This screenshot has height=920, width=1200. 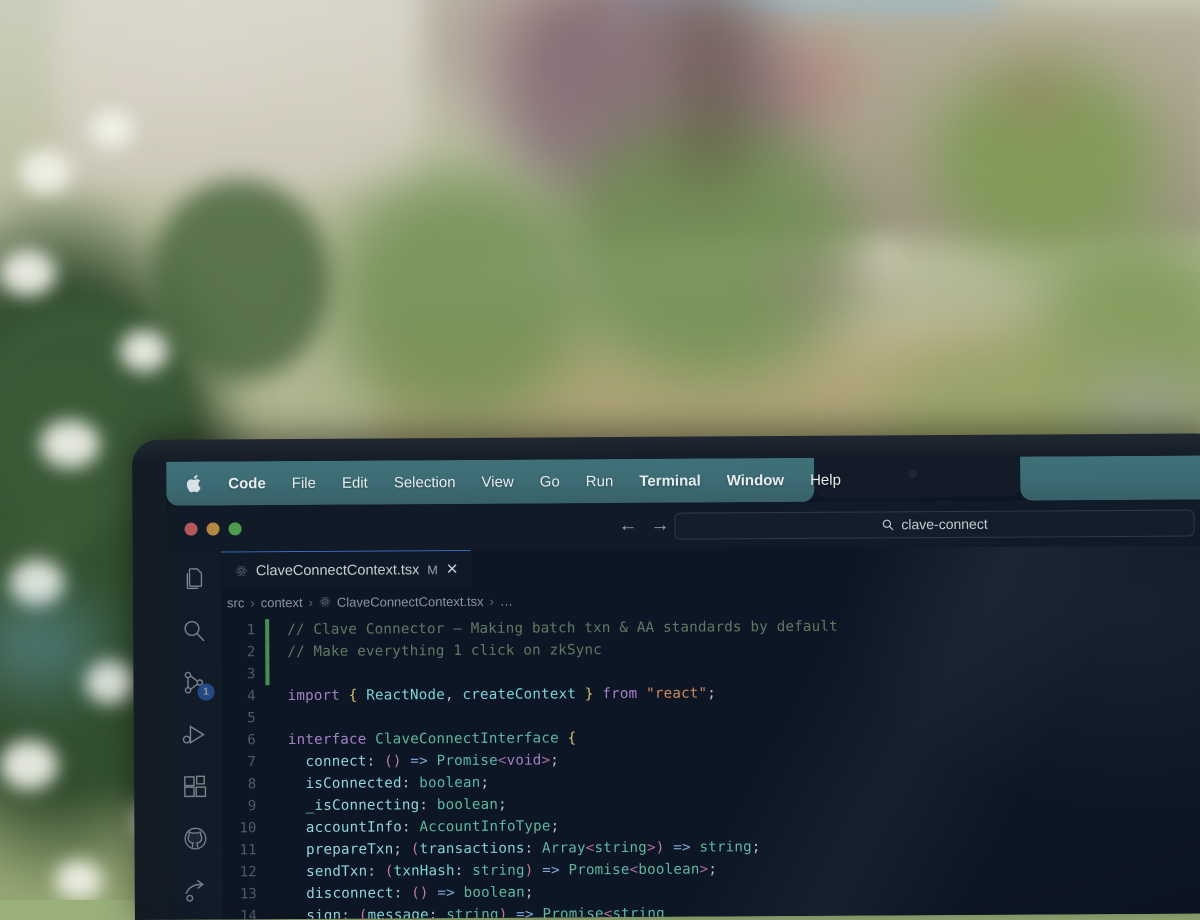 What do you see at coordinates (410, 601) in the screenshot?
I see `breadcrumb-filename: ClaveConnectContext.tsx` at bounding box center [410, 601].